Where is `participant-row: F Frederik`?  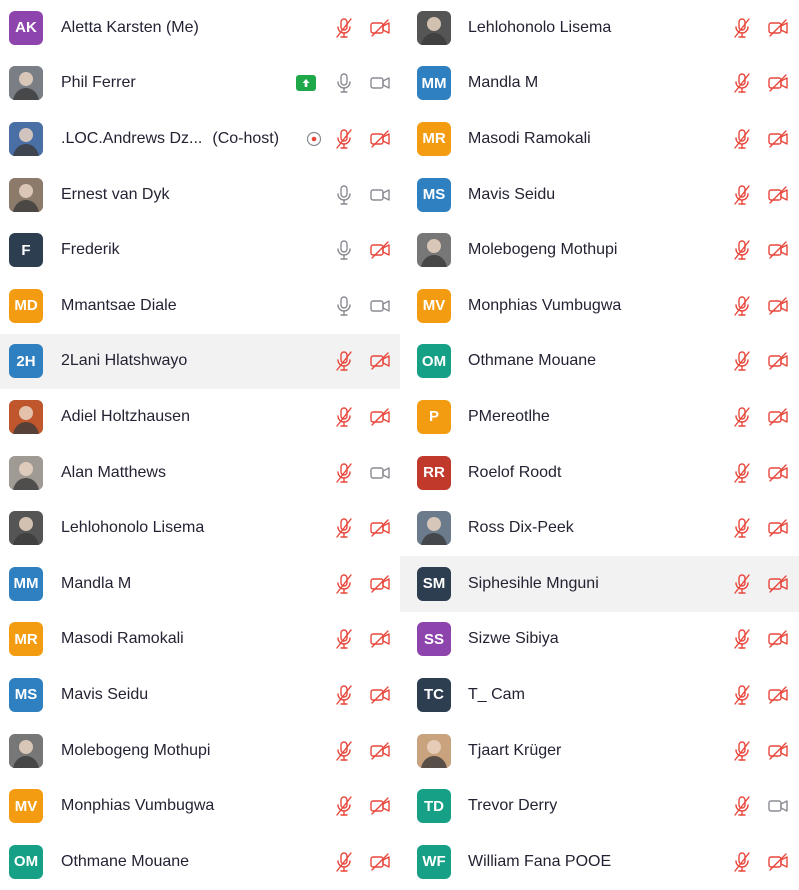
participant-row: F Frederik is located at coordinates (200, 250).